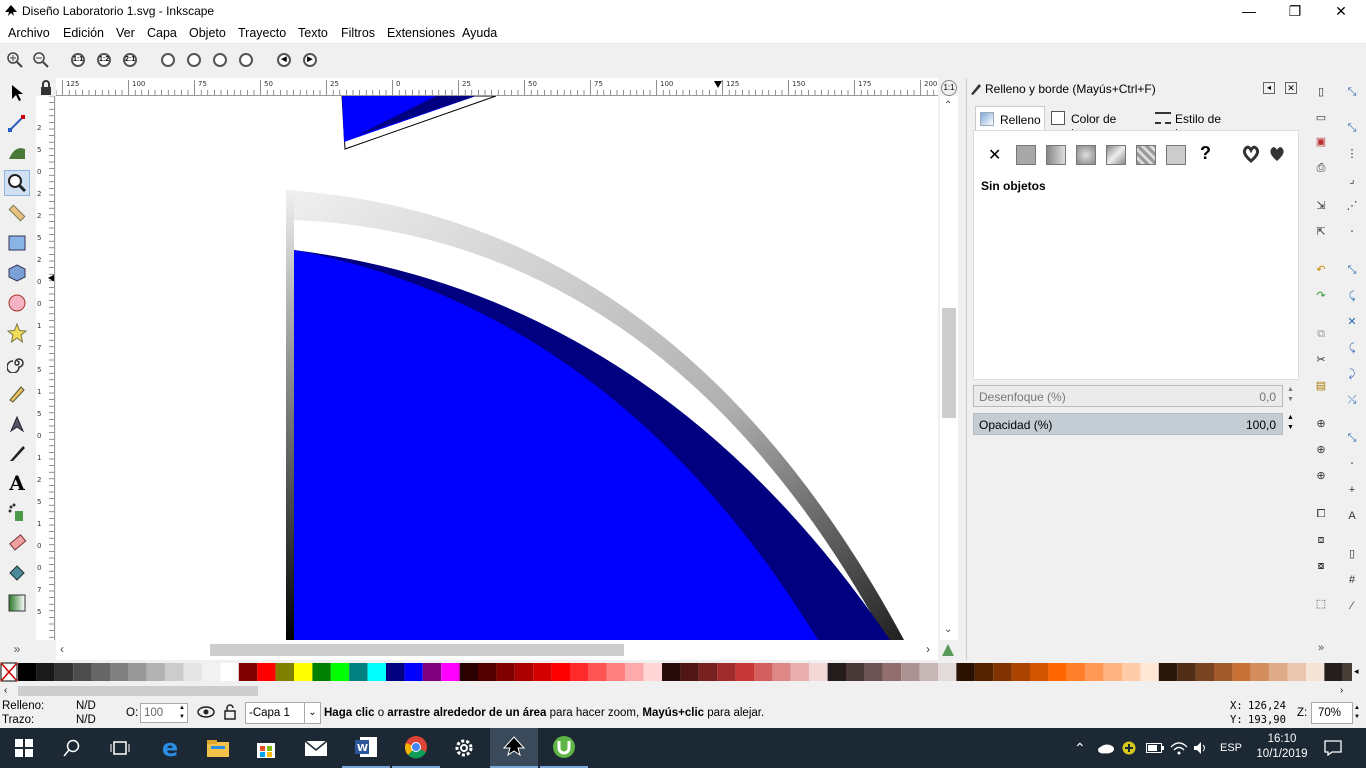 The image size is (1366, 768). I want to click on blur-slider: Desenfoque (%) 0,0, so click(1128, 396).